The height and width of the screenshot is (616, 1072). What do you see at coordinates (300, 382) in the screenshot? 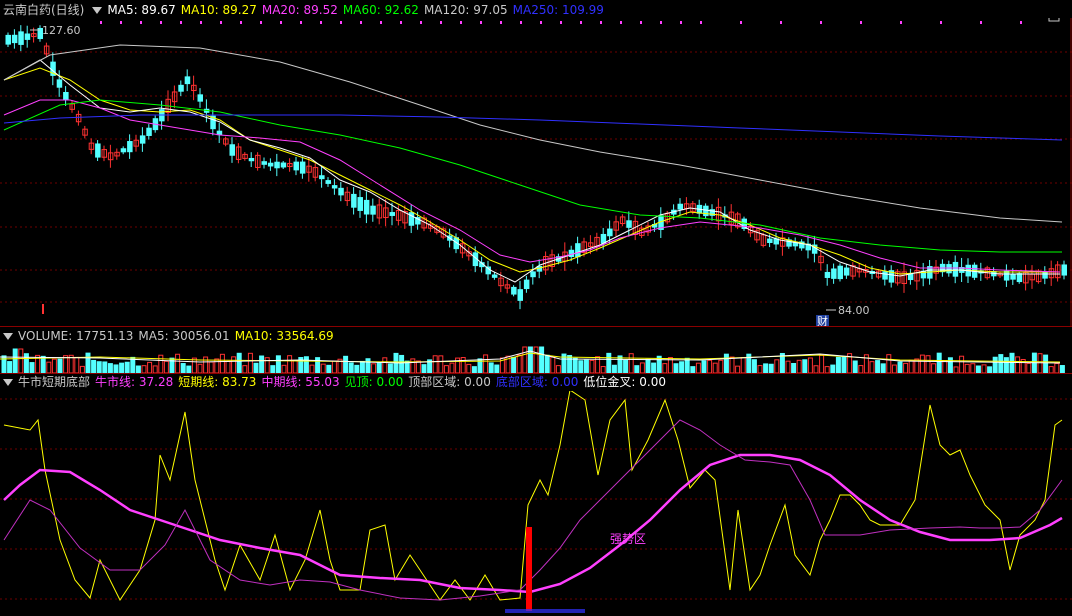
I see `indicator-legend-item-2: 中期线: 55.03` at bounding box center [300, 382].